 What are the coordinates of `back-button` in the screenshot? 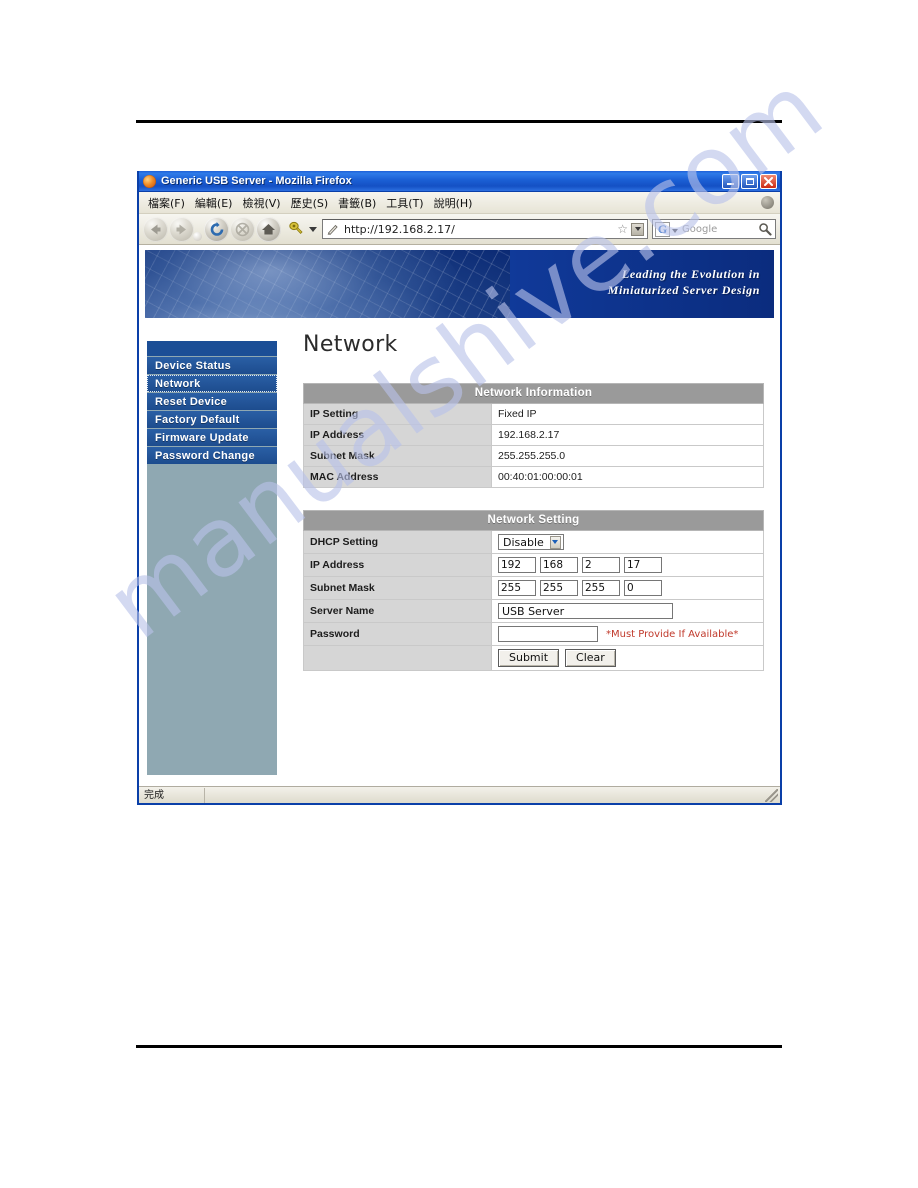 It's located at (155, 229).